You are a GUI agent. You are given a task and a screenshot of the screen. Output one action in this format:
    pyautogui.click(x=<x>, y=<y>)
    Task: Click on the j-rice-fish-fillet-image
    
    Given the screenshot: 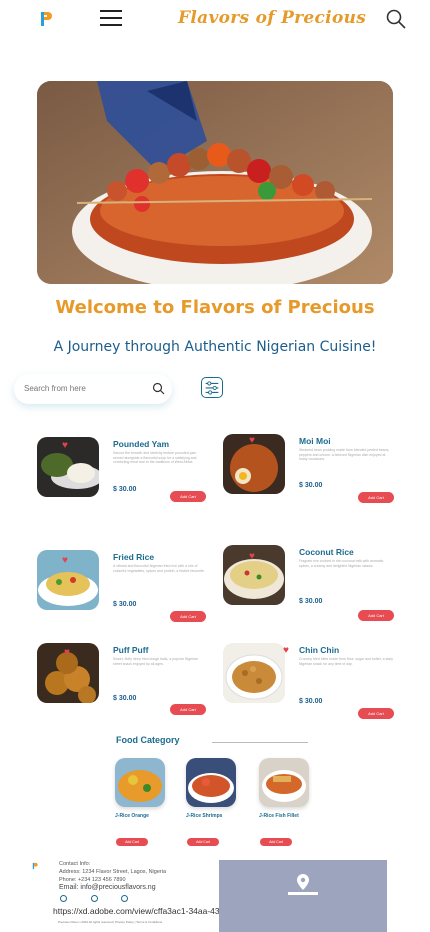 What is the action you would take?
    pyautogui.click(x=284, y=782)
    